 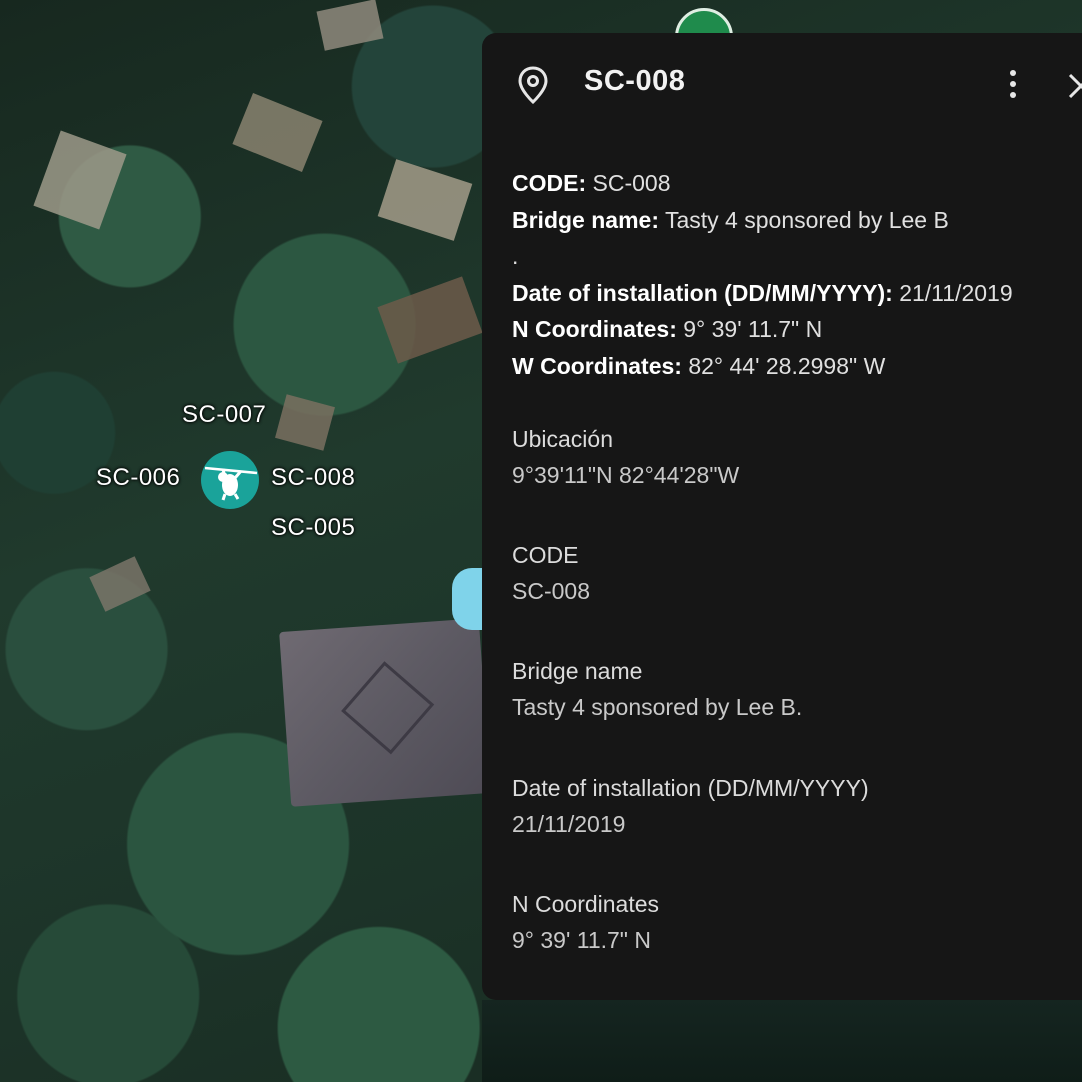 I want to click on field-ubicacion: Ubicación 9°39'11"N 82°44'28"W, so click(x=625, y=457).